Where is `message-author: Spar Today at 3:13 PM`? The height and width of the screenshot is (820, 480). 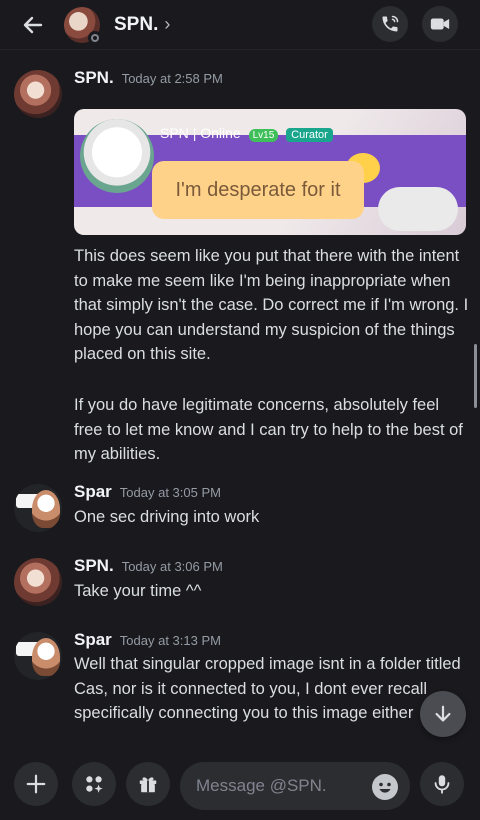 message-author: Spar Today at 3:13 PM is located at coordinates (147, 640).